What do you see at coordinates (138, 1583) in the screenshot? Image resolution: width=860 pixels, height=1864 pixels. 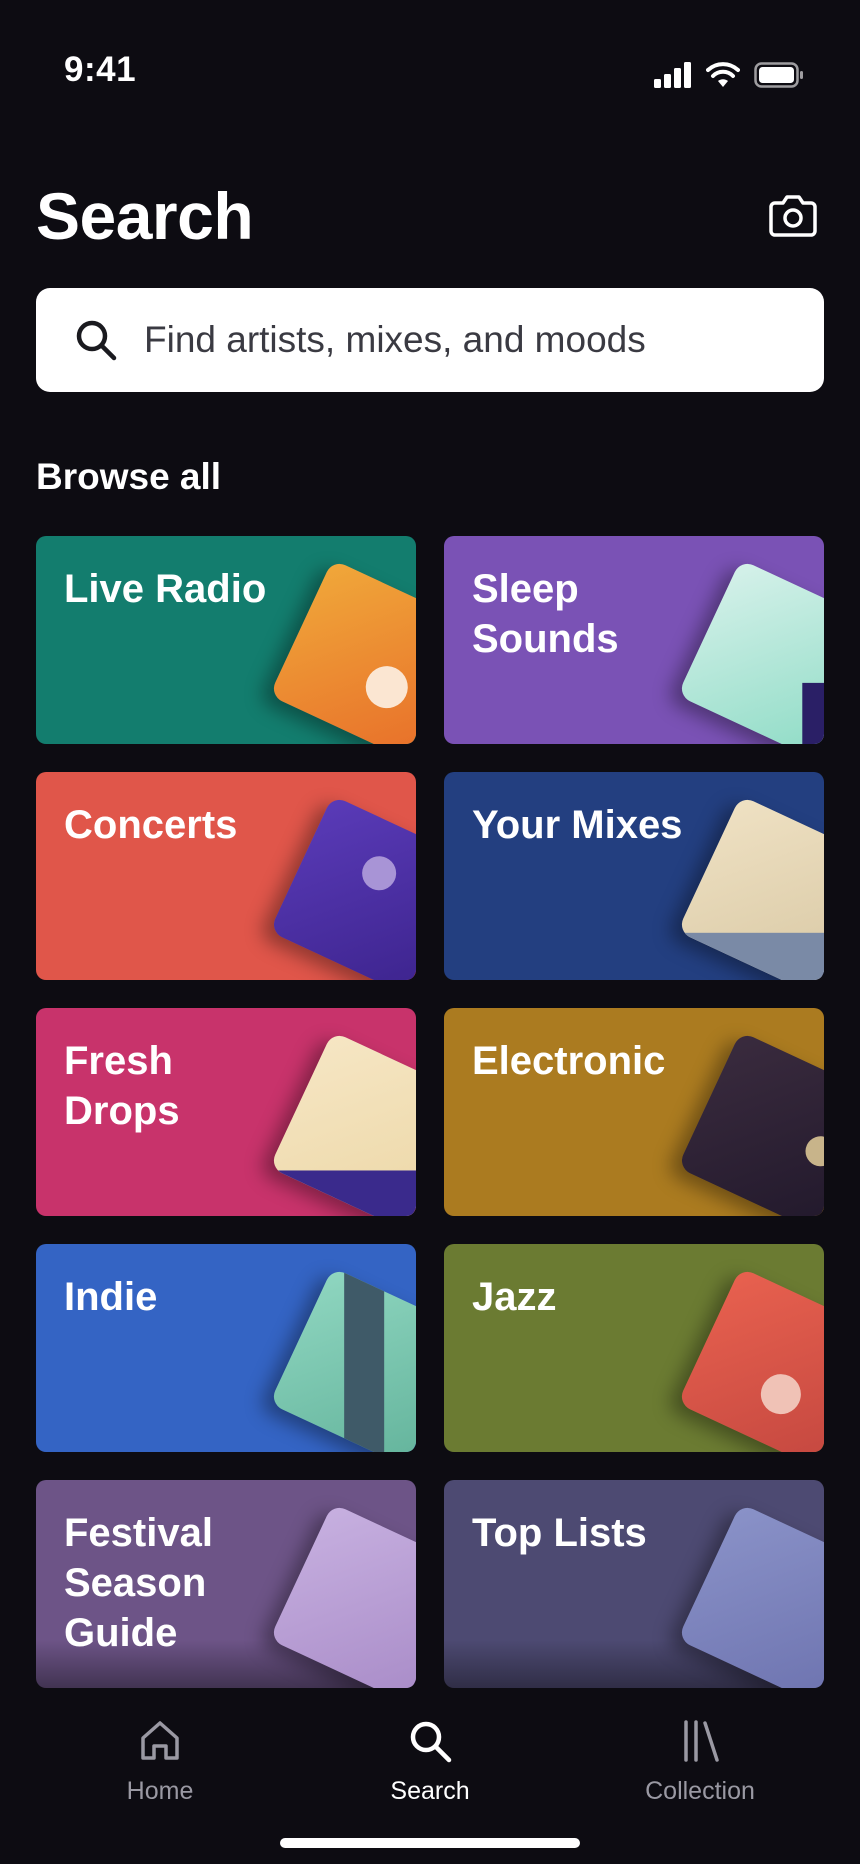 I see `tile-label: Festival Season Guide` at bounding box center [138, 1583].